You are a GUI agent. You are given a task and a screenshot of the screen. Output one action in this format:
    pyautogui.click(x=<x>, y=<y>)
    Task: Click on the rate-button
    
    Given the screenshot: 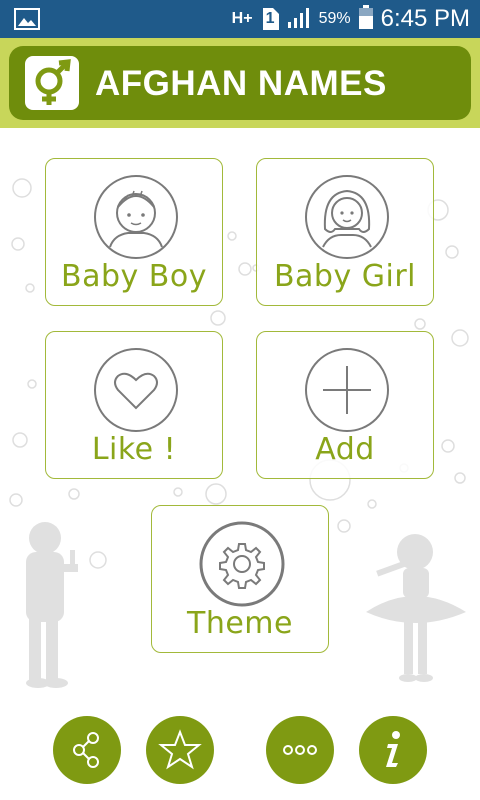 What is the action you would take?
    pyautogui.click(x=180, y=750)
    